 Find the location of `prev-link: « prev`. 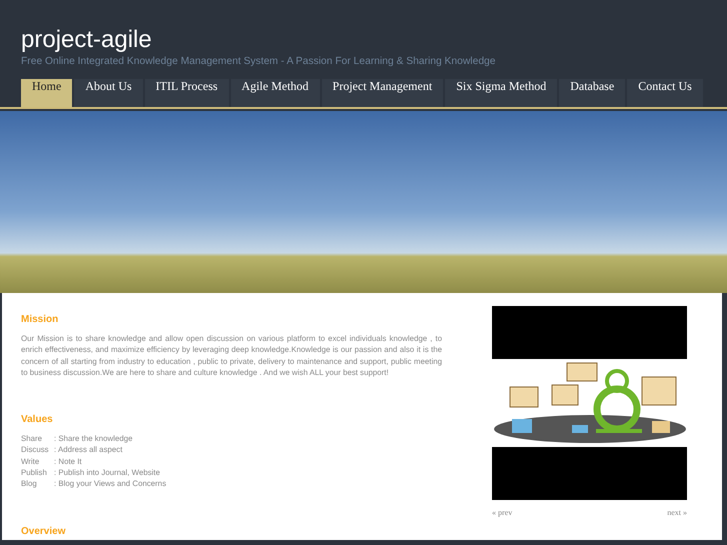

prev-link: « prev is located at coordinates (502, 512).